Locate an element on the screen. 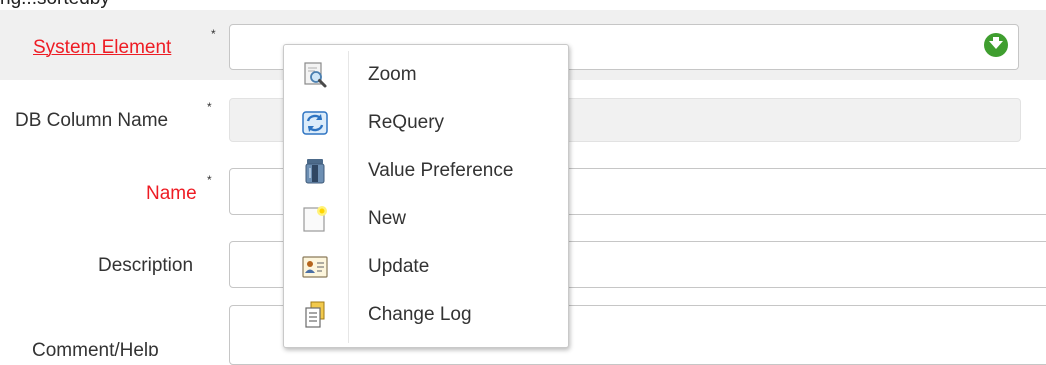 This screenshot has width=1046, height=365. menu-item-label: New is located at coordinates (387, 218).